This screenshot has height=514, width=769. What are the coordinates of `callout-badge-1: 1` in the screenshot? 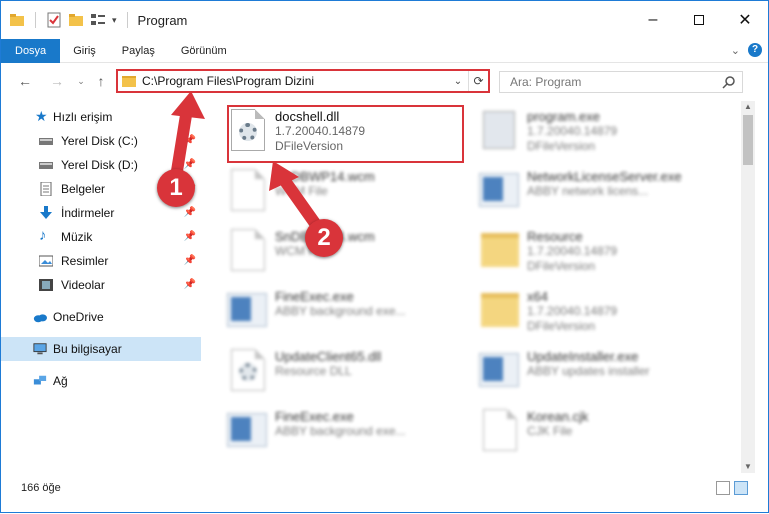 It's located at (176, 188).